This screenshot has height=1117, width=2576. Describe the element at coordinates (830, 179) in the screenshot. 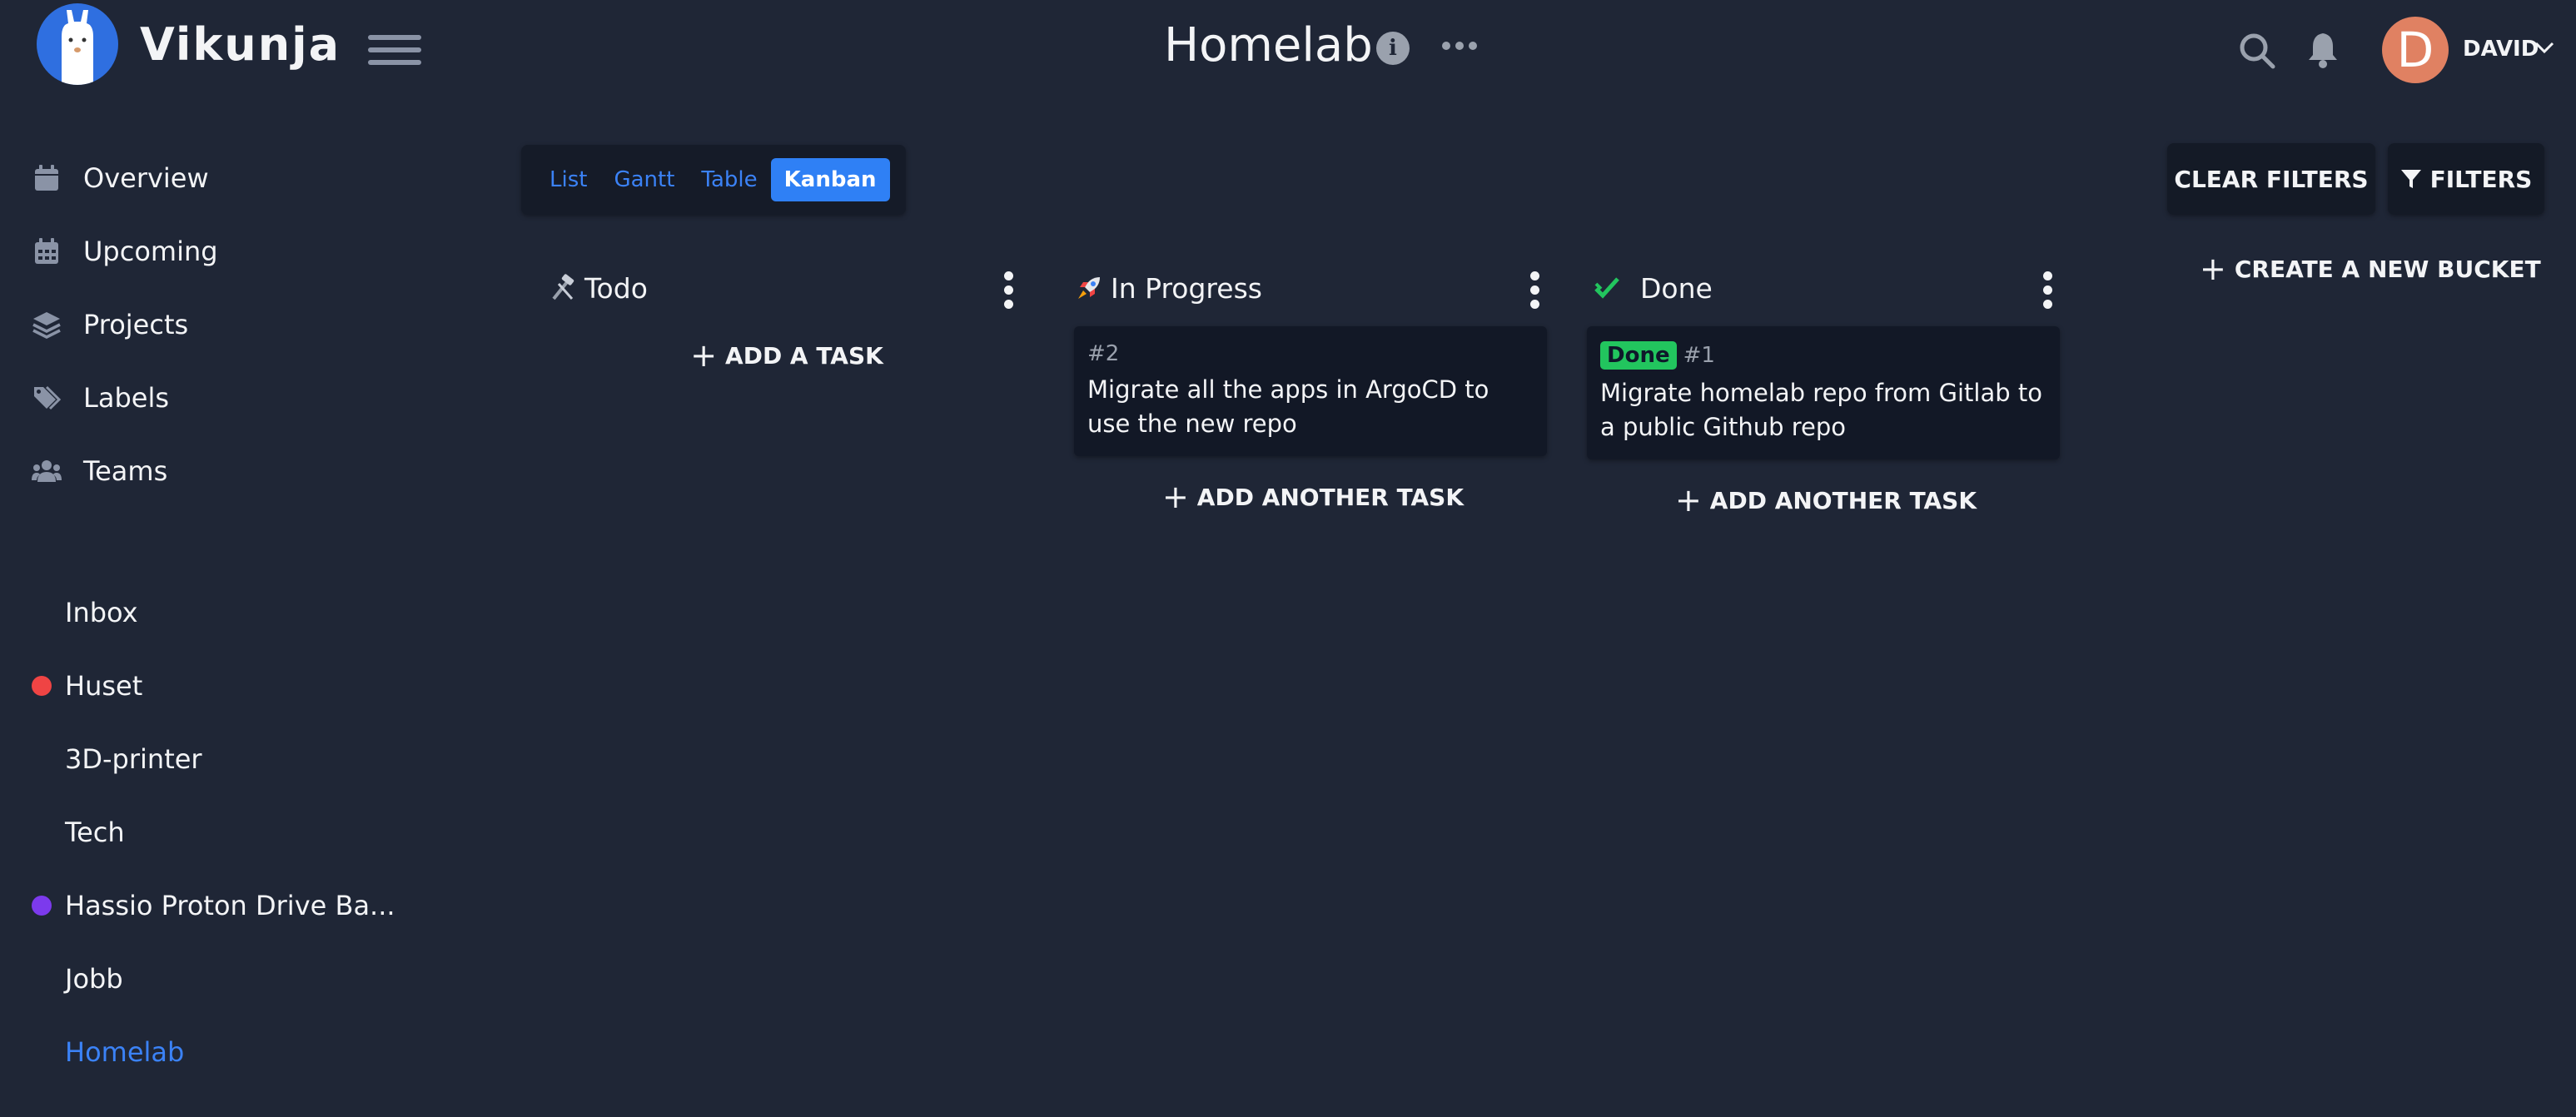

I see `view-kanban-button: Kanban` at that location.